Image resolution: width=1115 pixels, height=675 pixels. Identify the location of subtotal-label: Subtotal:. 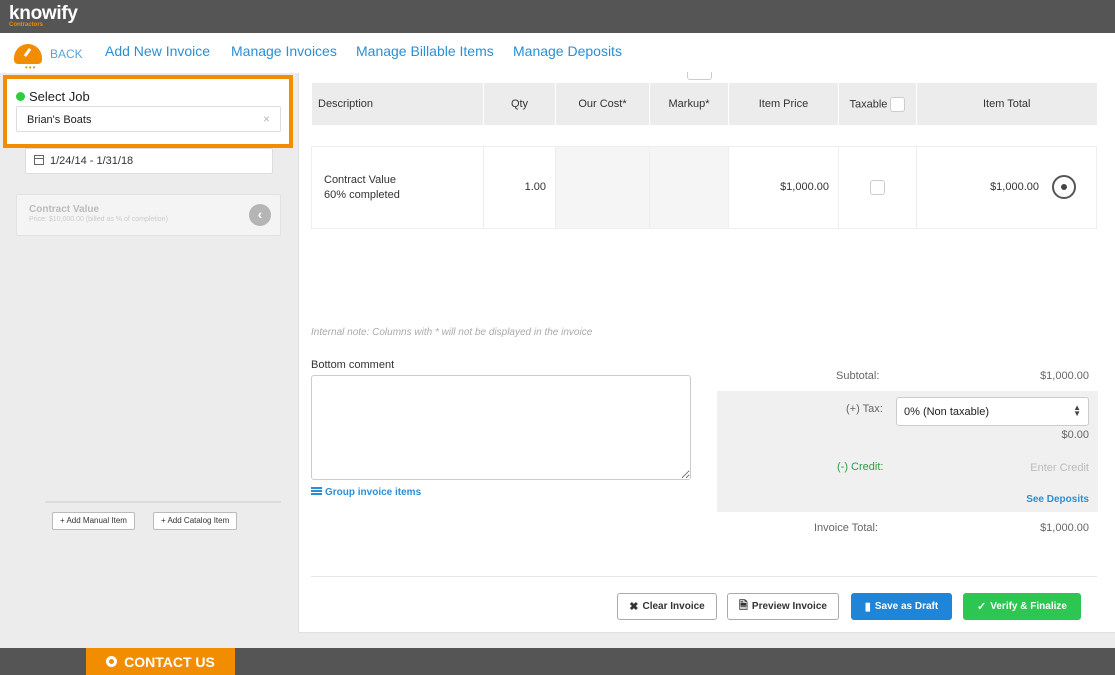
(858, 376).